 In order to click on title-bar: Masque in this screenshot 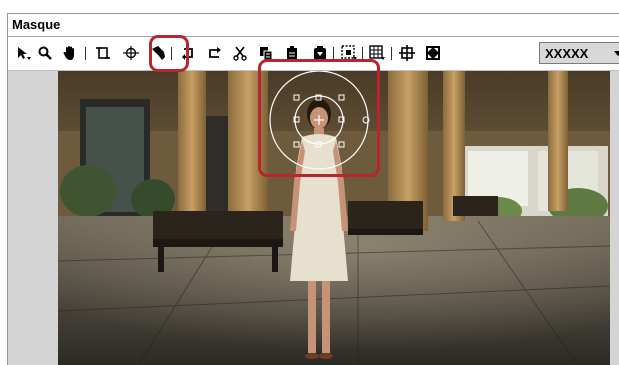, I will do `click(313, 25)`.